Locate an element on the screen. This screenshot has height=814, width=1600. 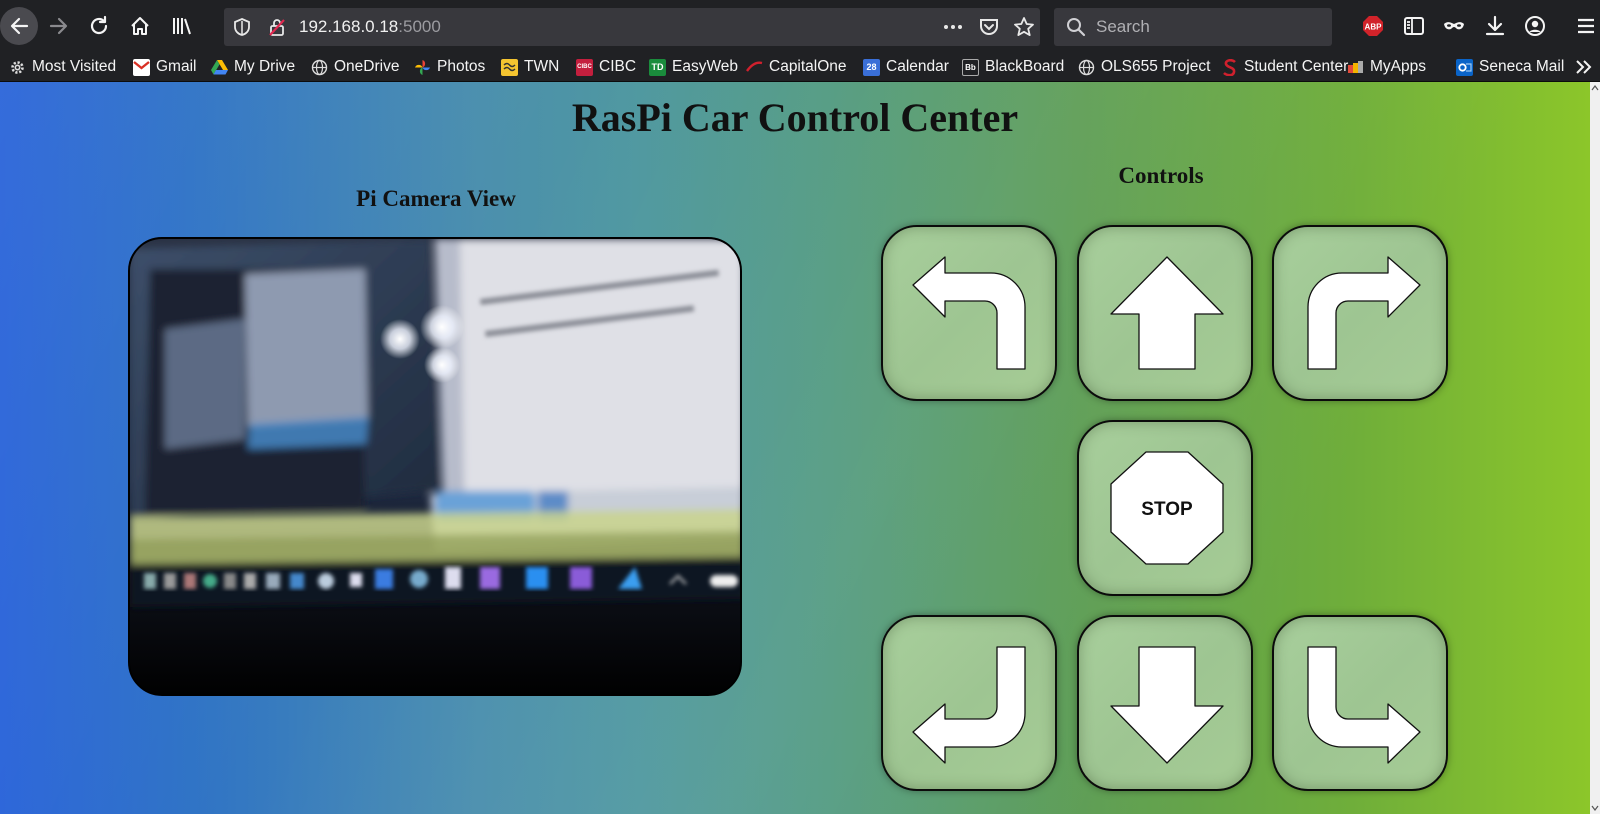
adblock-button: ABP is located at coordinates (1373, 26).